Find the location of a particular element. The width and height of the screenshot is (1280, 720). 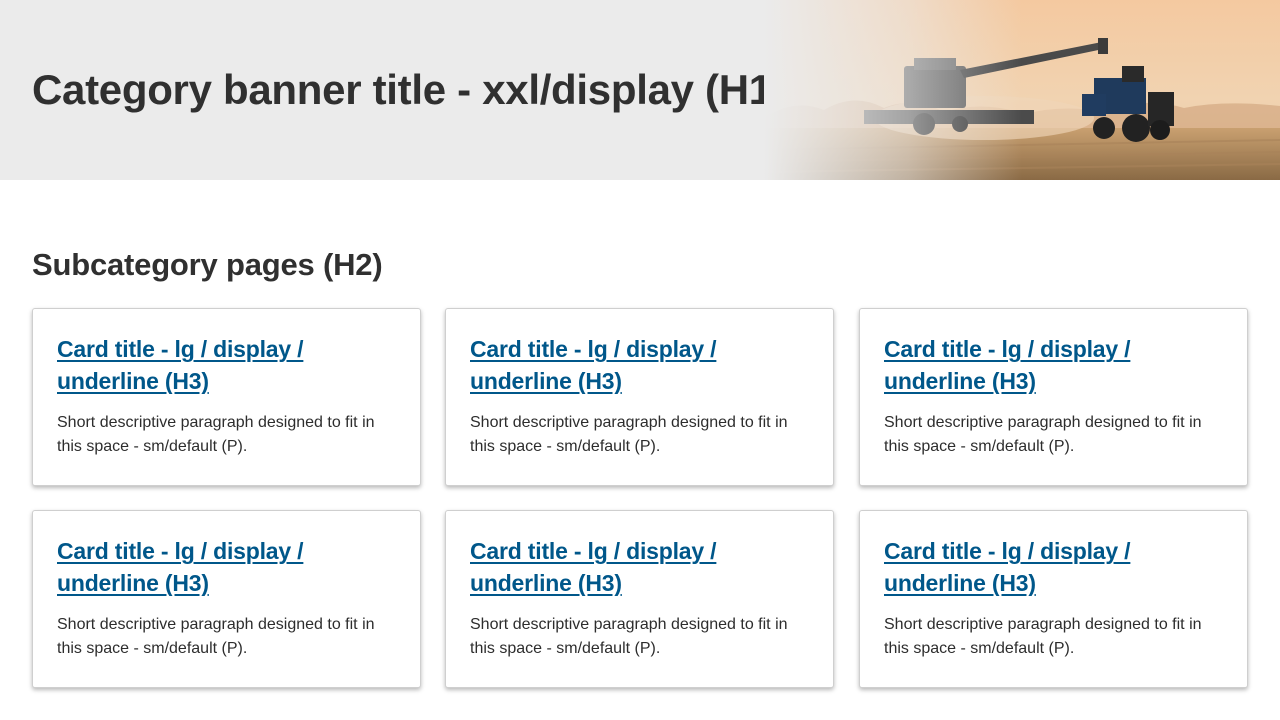

banner-image is located at coordinates (1022, 90).